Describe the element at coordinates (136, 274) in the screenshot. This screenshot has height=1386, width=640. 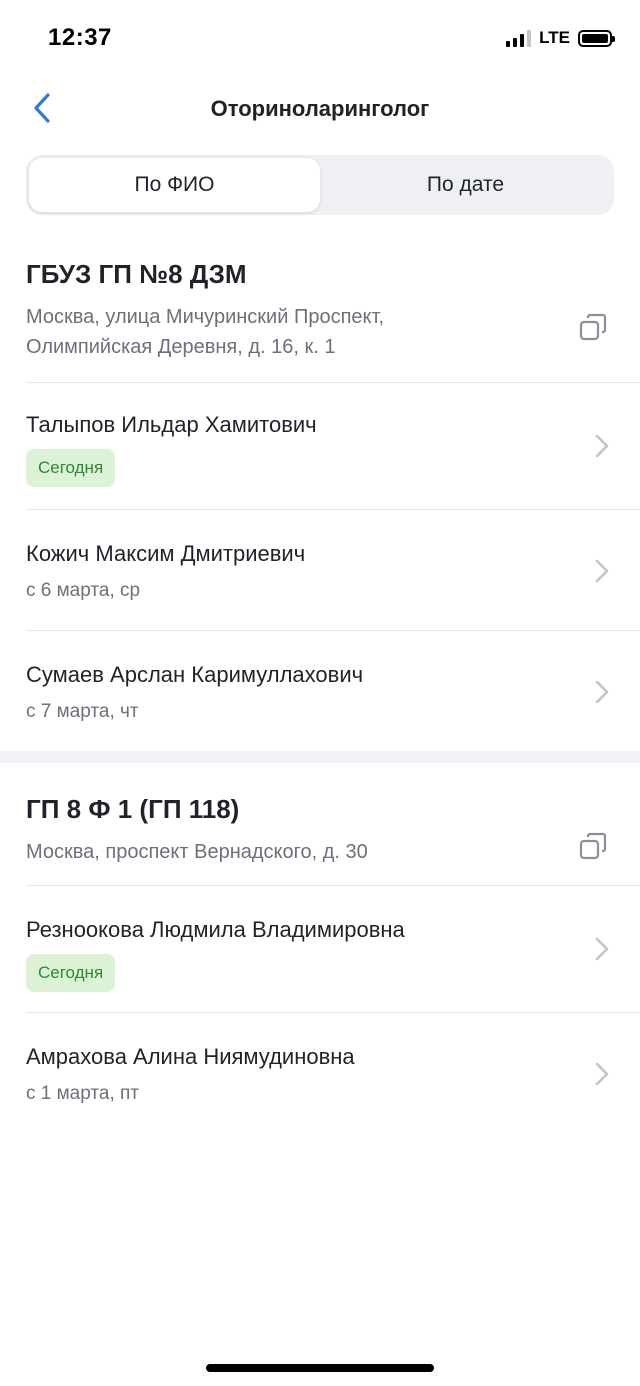
I see `clinic-name: ГБУЗ ГП №8 ДЗМ` at that location.